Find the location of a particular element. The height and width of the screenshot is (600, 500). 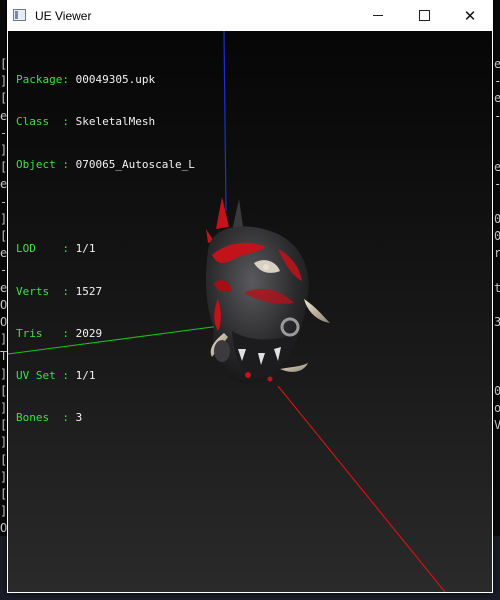

info-row: LOD : 1/1 is located at coordinates (105, 249).